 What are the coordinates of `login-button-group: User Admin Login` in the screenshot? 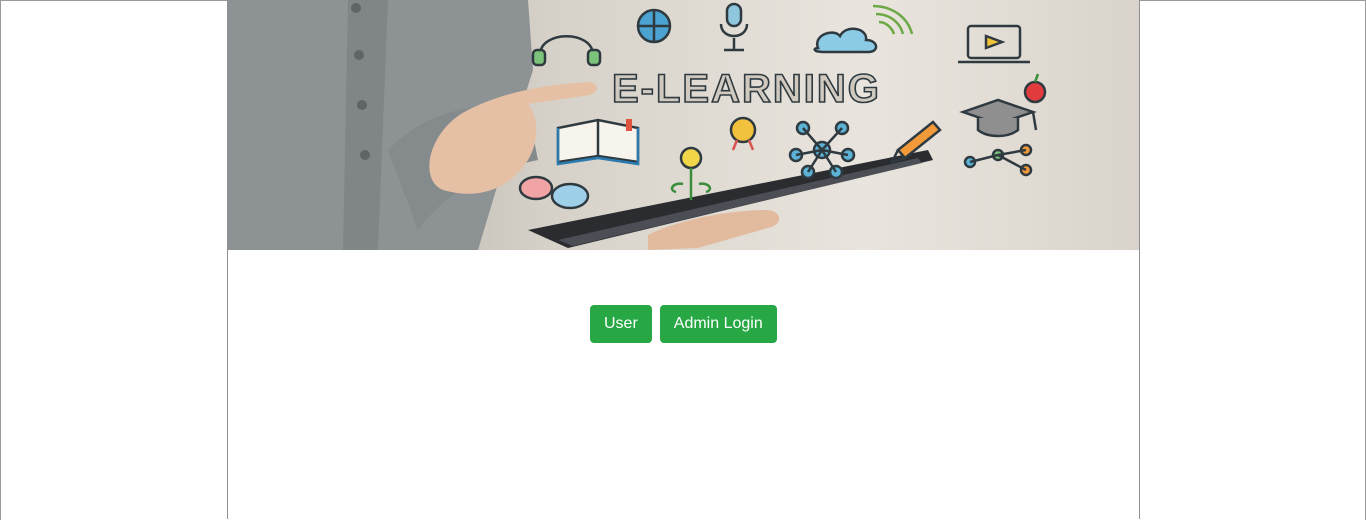 It's located at (683, 324).